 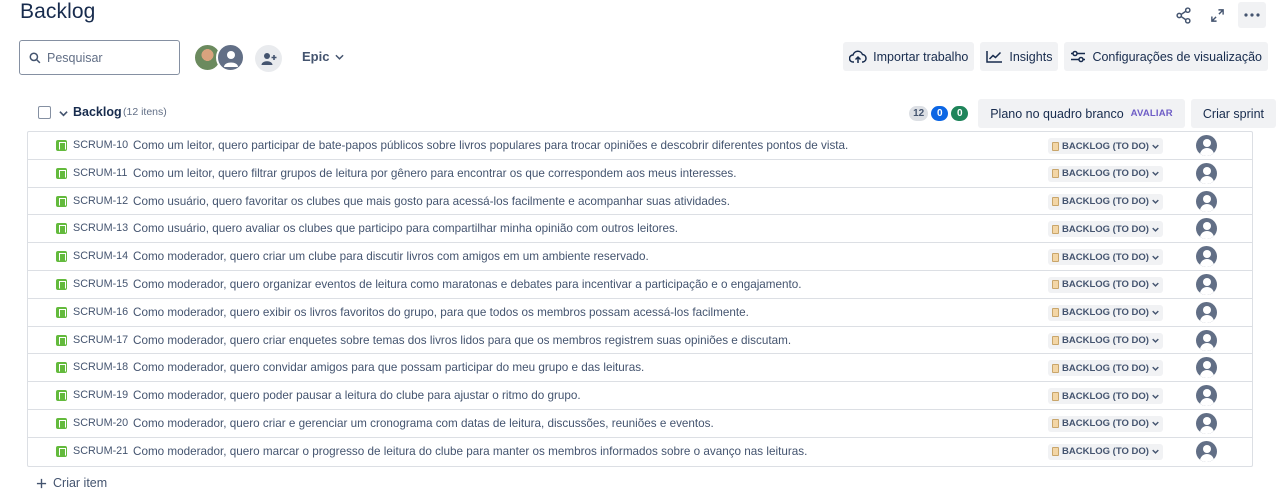 What do you see at coordinates (100, 367) in the screenshot?
I see `issue-key: SCRUM-18` at bounding box center [100, 367].